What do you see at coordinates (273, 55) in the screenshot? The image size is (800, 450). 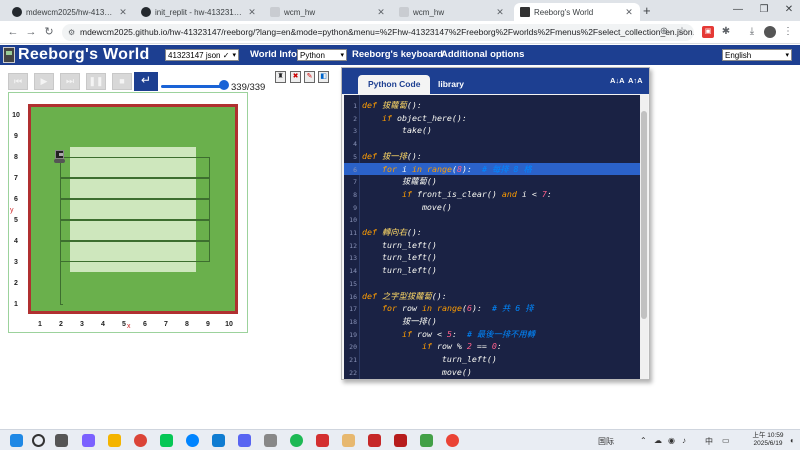 I see `world-info-button: World Info` at bounding box center [273, 55].